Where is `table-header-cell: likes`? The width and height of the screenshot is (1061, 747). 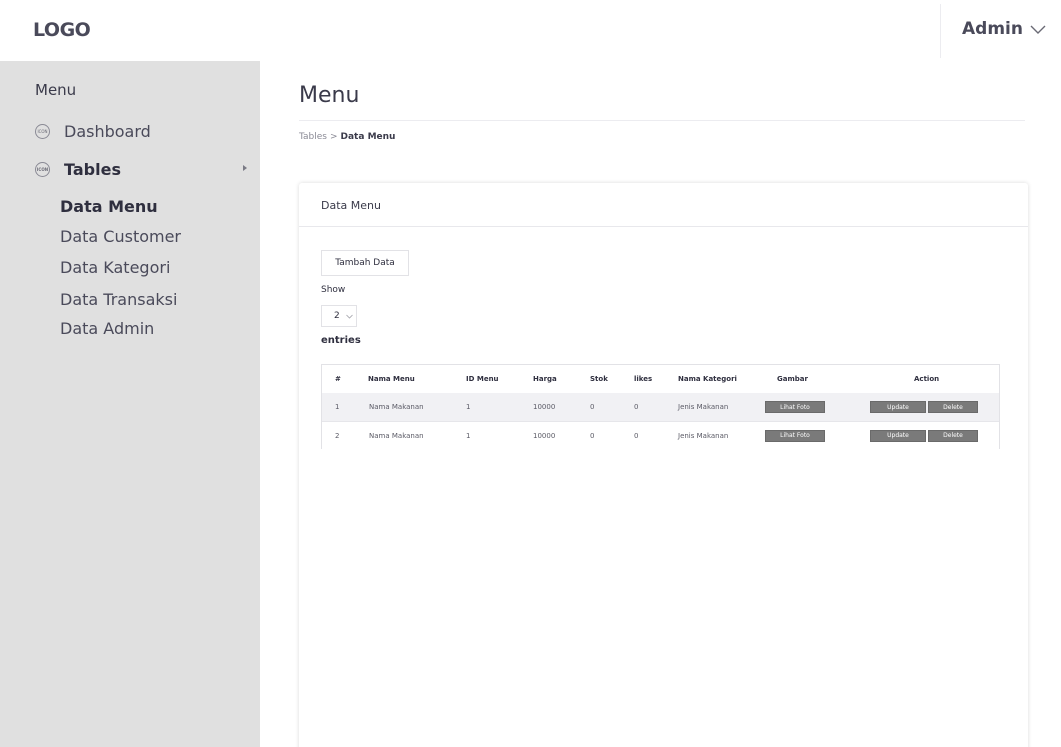 table-header-cell: likes is located at coordinates (643, 378).